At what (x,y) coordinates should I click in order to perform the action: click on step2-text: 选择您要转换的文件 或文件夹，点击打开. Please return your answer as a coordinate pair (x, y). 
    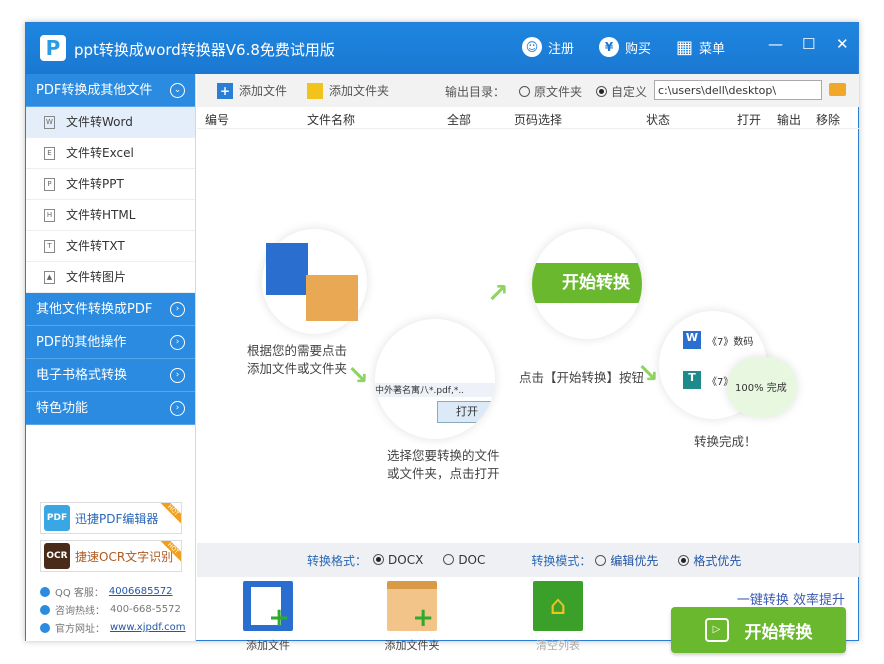
    Looking at the image, I should click on (443, 464).